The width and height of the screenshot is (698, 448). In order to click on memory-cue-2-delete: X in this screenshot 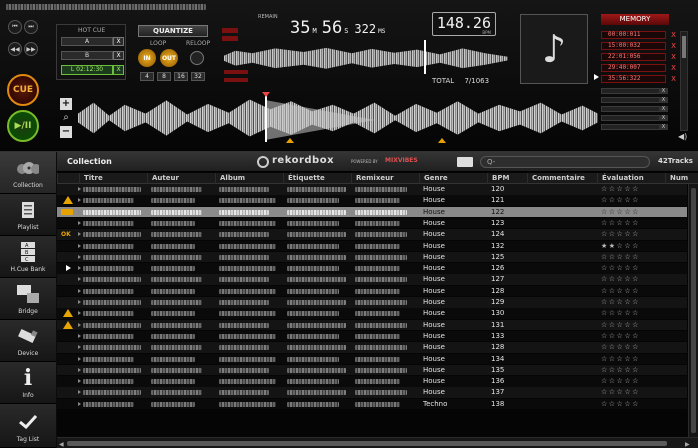, I will do `click(673, 46)`.